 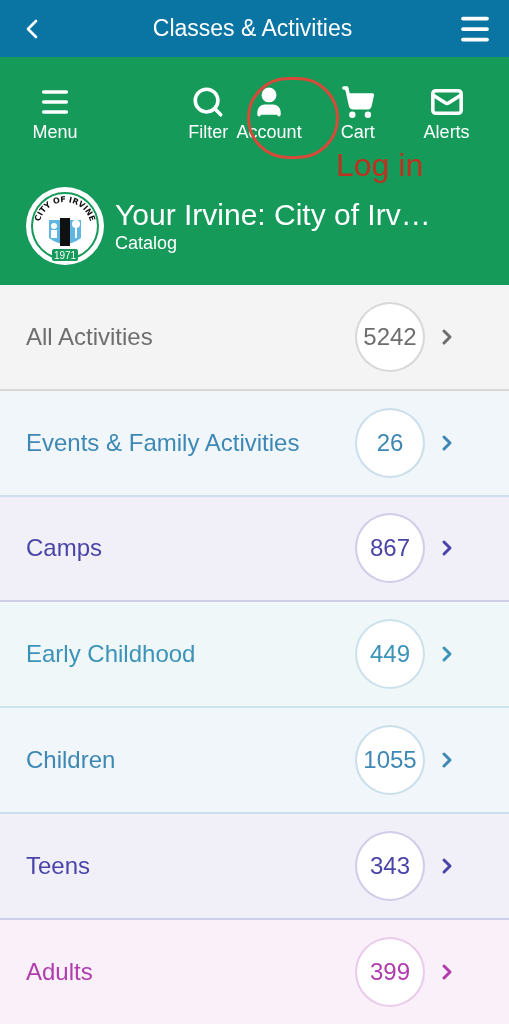 I want to click on category-label: All Activities, so click(x=90, y=336).